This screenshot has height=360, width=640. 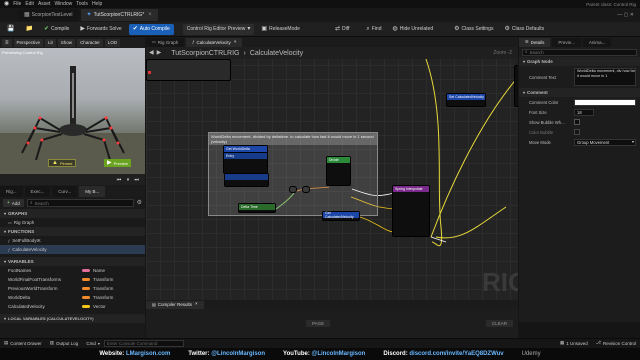 I want to click on cmd-dropdown: Cmd ▾, so click(x=93, y=343).